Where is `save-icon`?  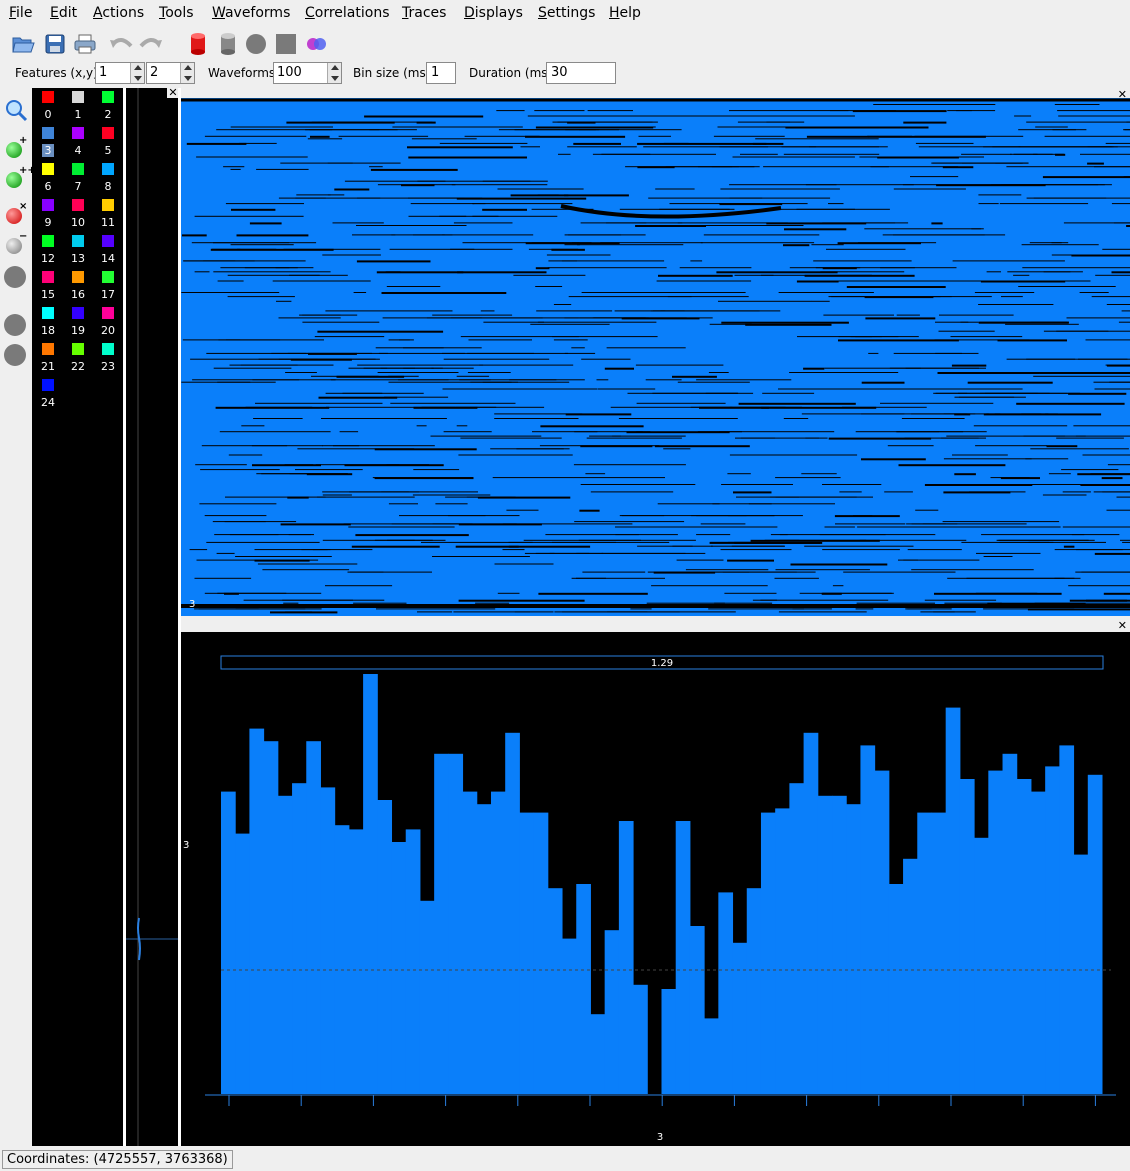
save-icon is located at coordinates (55, 44).